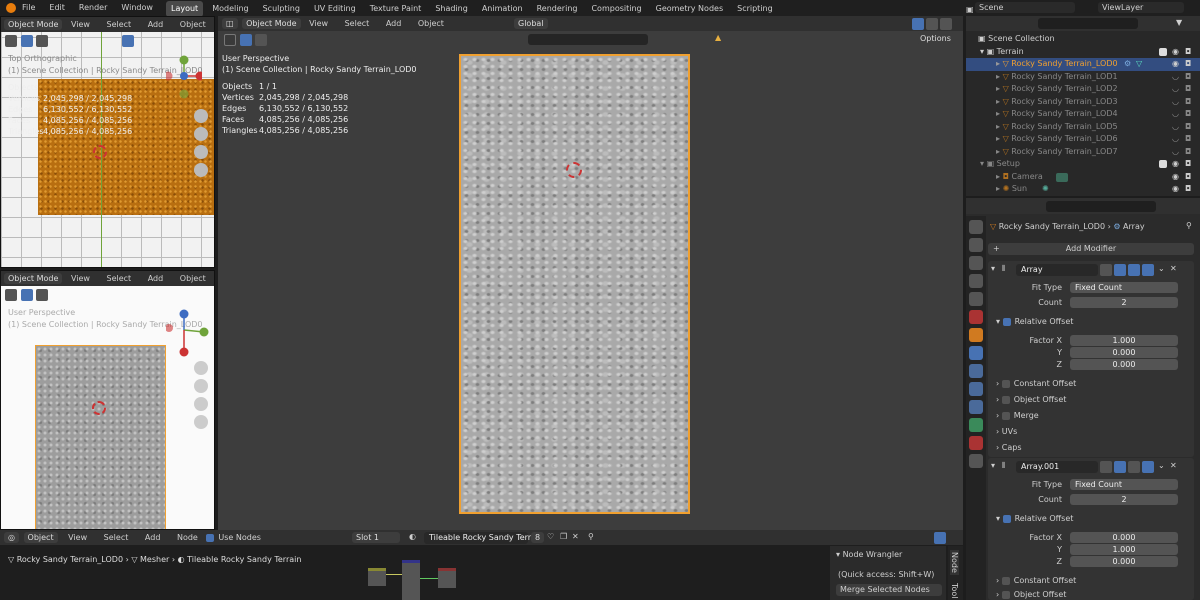 This screenshot has width=1200, height=600. I want to click on scene-selector: Scene, so click(1025, 7).